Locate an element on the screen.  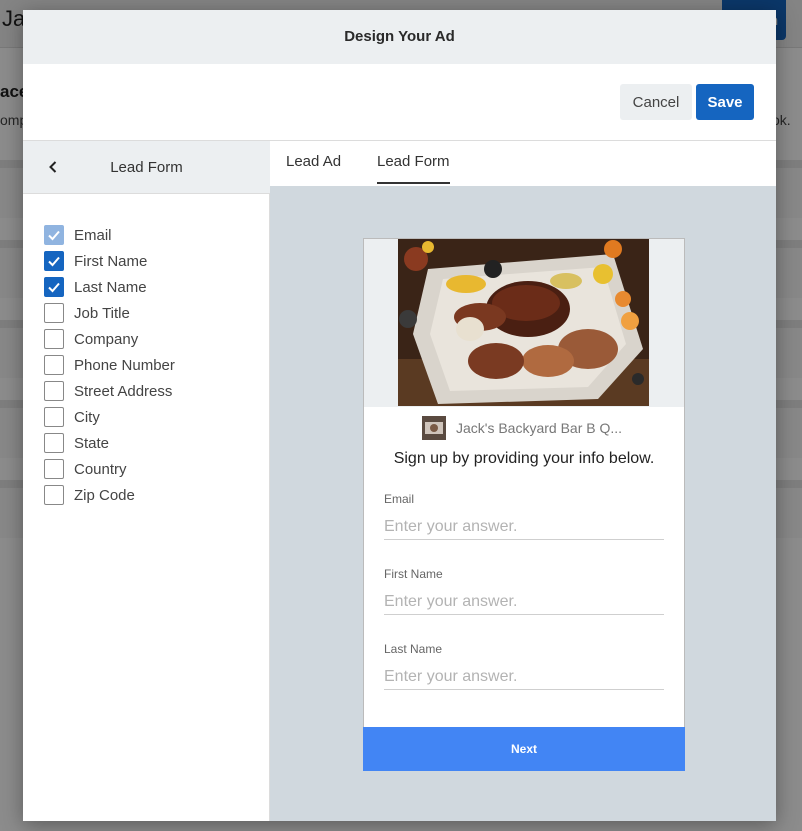
preview-tabs: Lead Ad Lead Form is located at coordinates (523, 163).